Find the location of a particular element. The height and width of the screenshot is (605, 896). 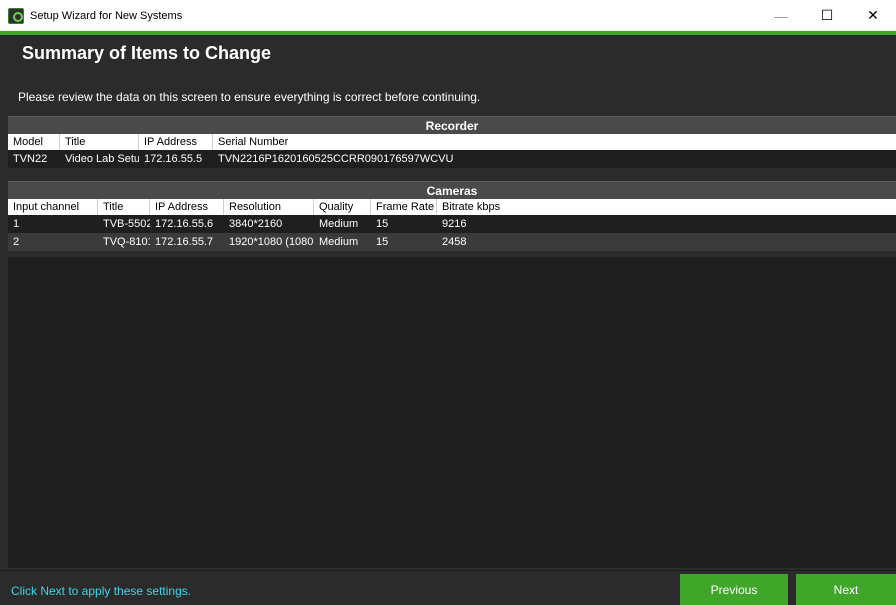

camera-title-cell: TVB-5502 is located at coordinates (126, 224).